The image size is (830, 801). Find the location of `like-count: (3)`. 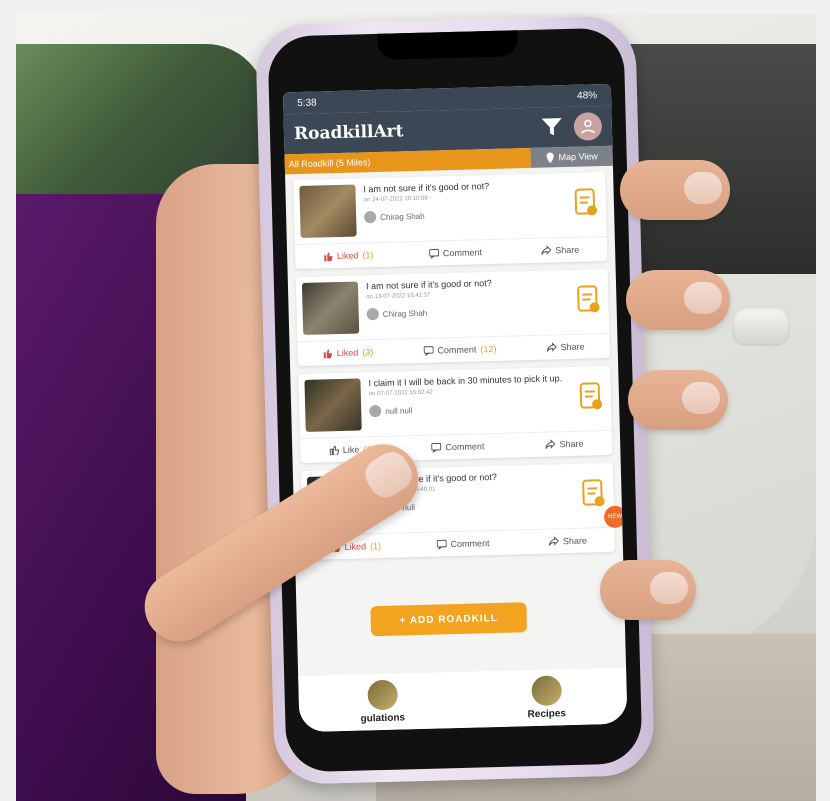

like-count: (3) is located at coordinates (368, 352).